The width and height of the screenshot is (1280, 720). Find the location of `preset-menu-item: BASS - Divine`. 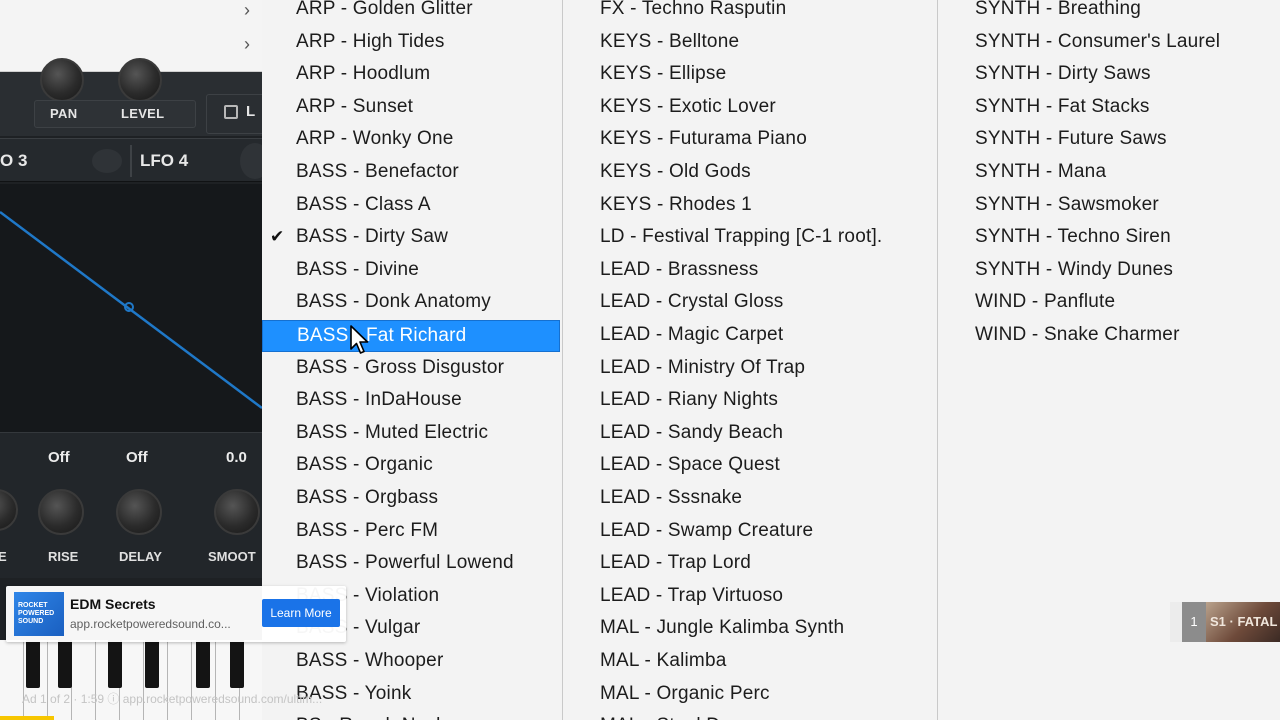

preset-menu-item: BASS - Divine is located at coordinates (411, 271).